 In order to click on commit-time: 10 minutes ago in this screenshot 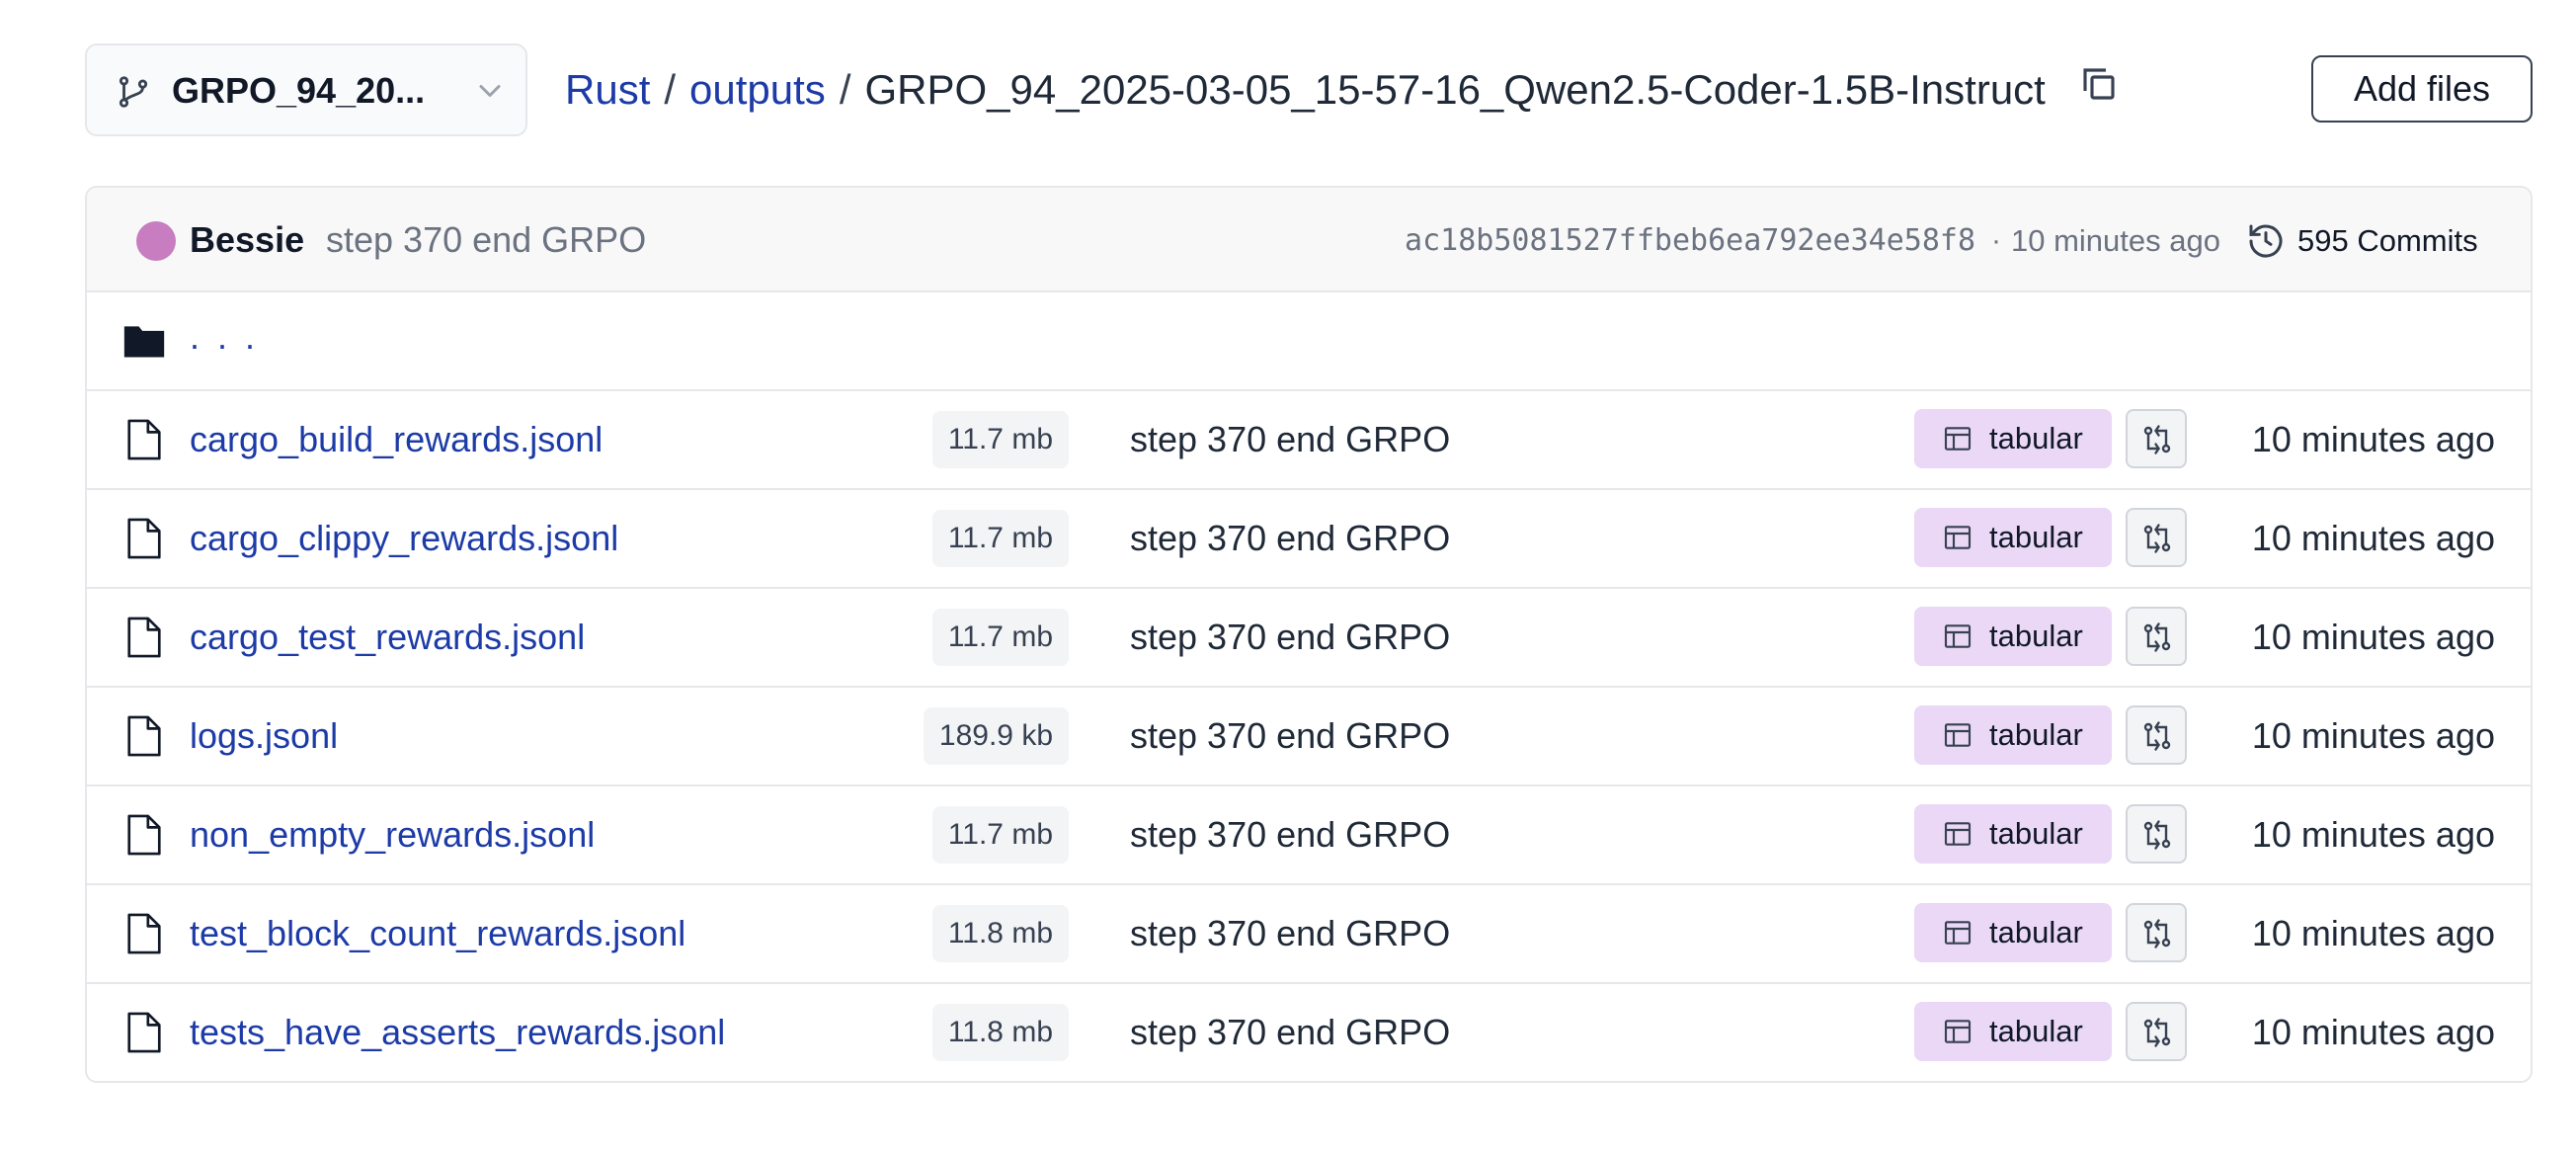, I will do `click(2115, 241)`.